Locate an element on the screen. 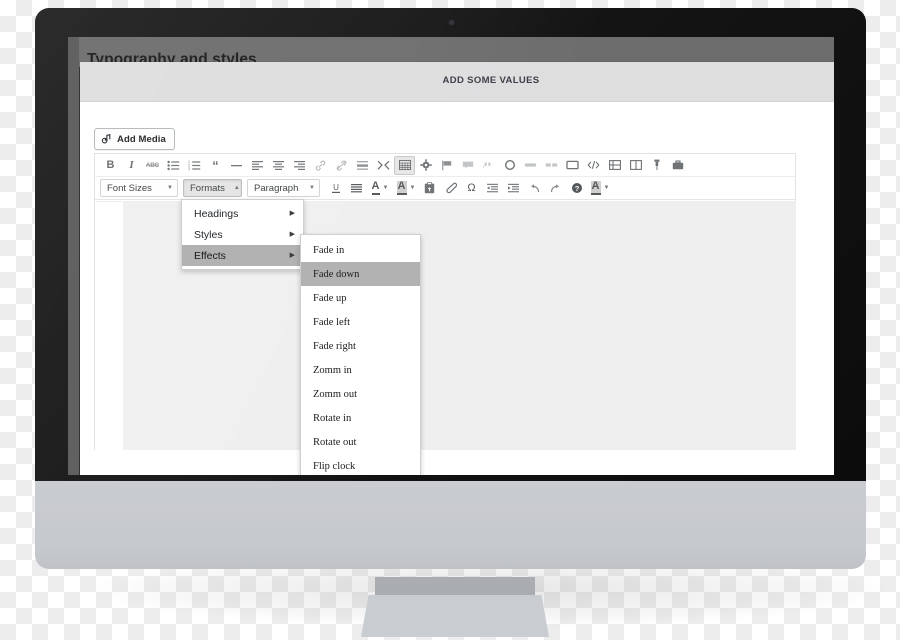 Image resolution: width=900 pixels, height=640 pixels. chevron-up-icon: ▲ is located at coordinates (236, 188).